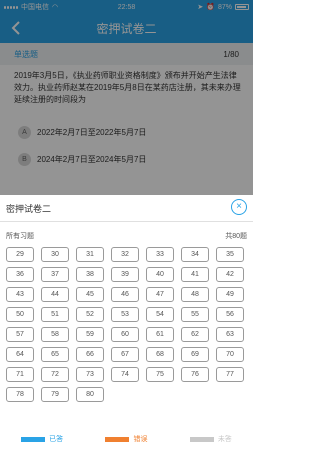 The width and height of the screenshot is (320, 450). What do you see at coordinates (230, 274) in the screenshot?
I see `question-number-button: 42` at bounding box center [230, 274].